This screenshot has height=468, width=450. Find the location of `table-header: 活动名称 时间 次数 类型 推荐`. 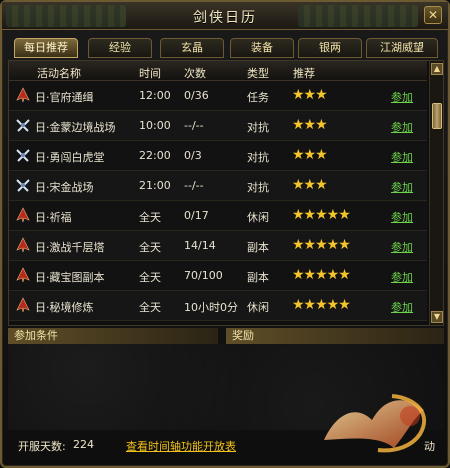

table-header: 活动名称 时间 次数 类型 推荐 is located at coordinates (218, 71).